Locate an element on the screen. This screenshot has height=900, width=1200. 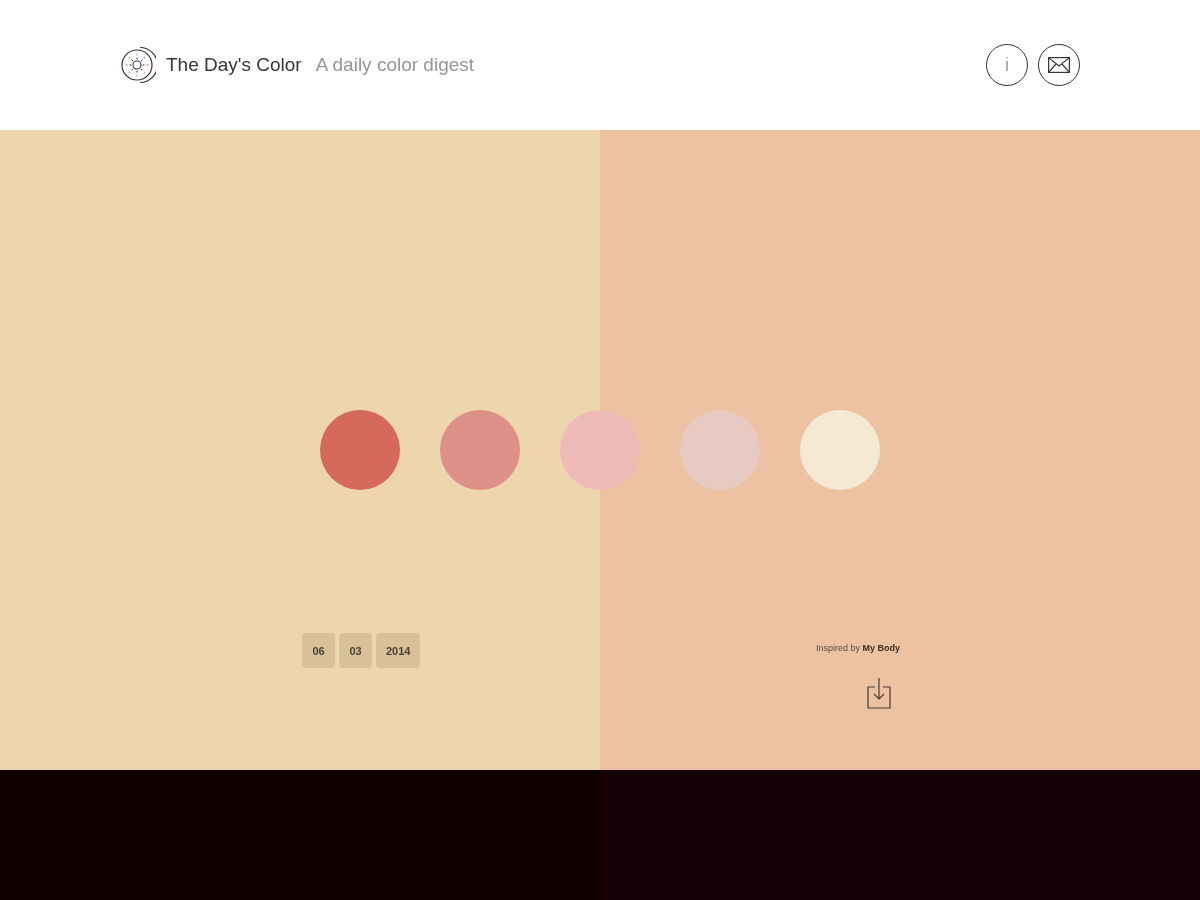
sun-logo-icon is located at coordinates (138, 65).